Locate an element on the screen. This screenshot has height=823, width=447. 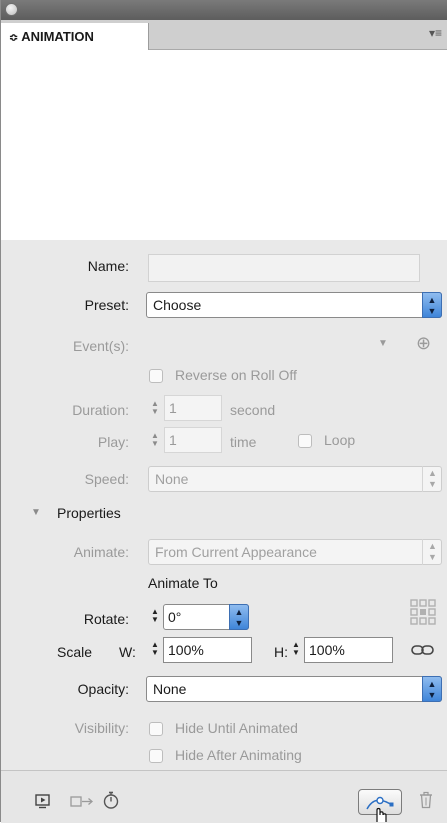
speed-label: Speed: is located at coordinates (106, 479).